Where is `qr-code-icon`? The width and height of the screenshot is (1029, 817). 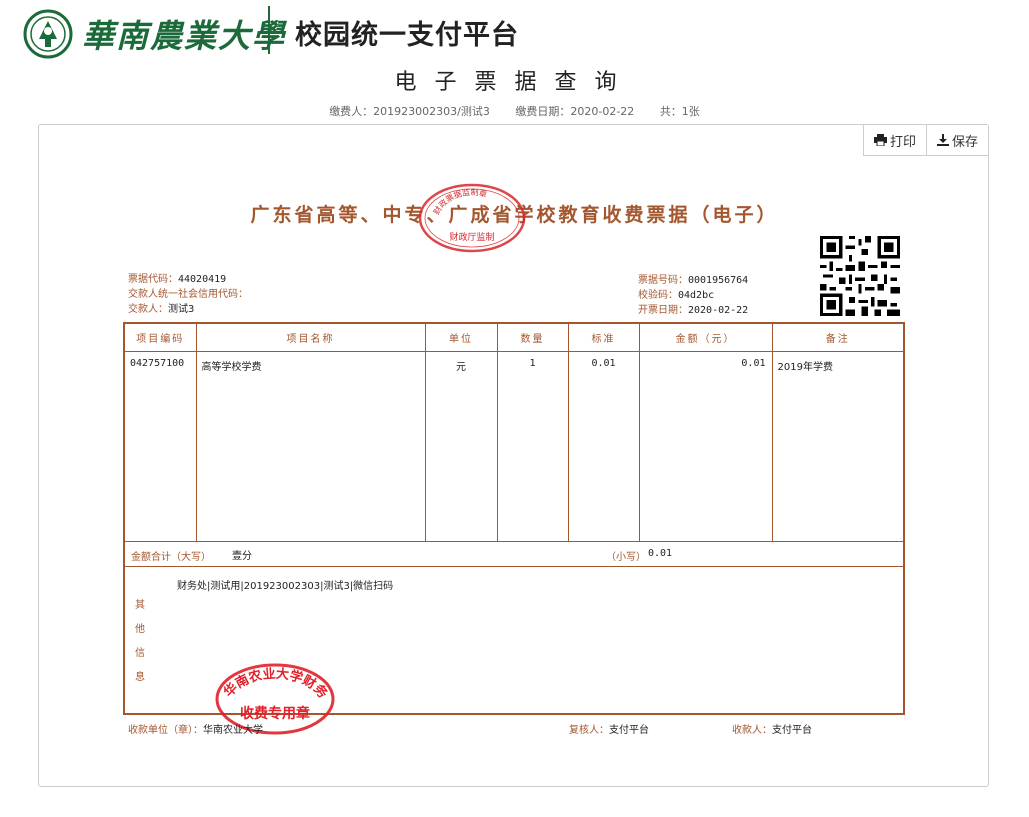 qr-code-icon is located at coordinates (860, 276).